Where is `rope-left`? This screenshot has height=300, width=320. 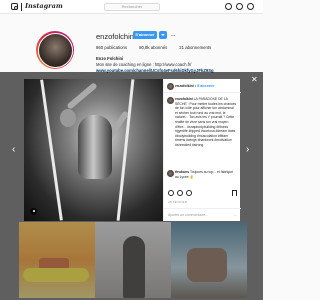
rope-left is located at coordinates (51, 150).